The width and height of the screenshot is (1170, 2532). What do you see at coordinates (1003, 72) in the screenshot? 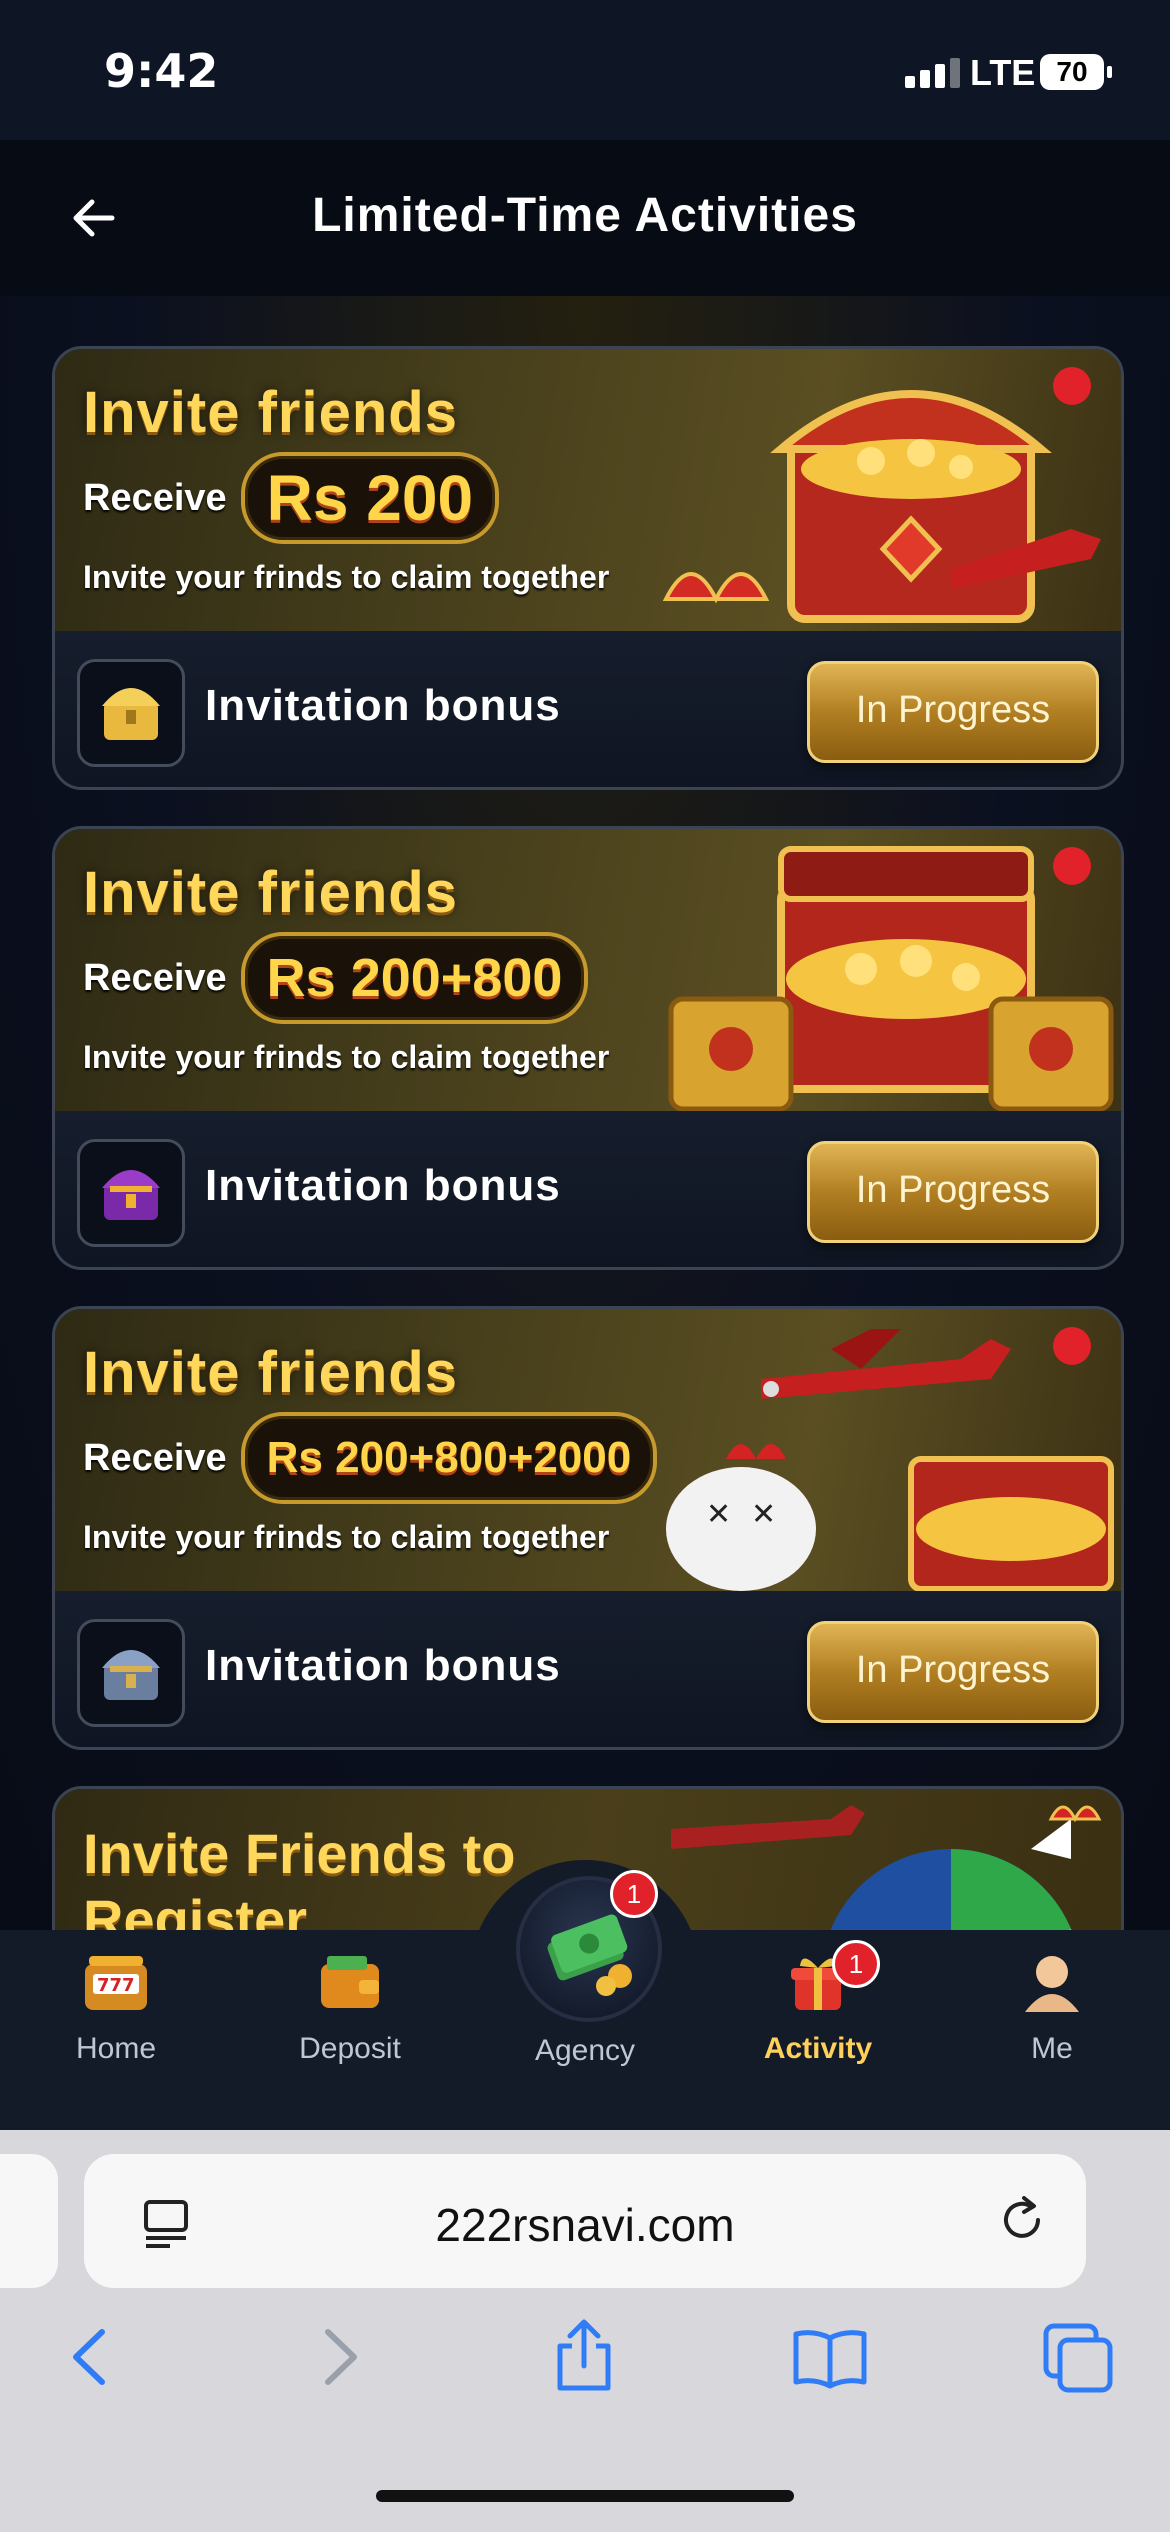
I see `network-label: LTE` at bounding box center [1003, 72].